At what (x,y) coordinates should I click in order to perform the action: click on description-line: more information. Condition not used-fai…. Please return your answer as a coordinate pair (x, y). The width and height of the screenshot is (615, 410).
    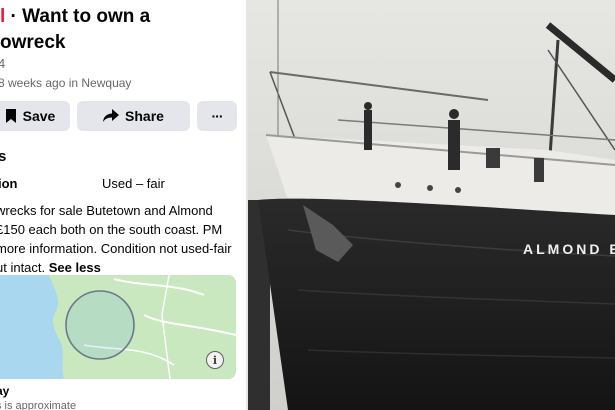
    Looking at the image, I should click on (116, 248).